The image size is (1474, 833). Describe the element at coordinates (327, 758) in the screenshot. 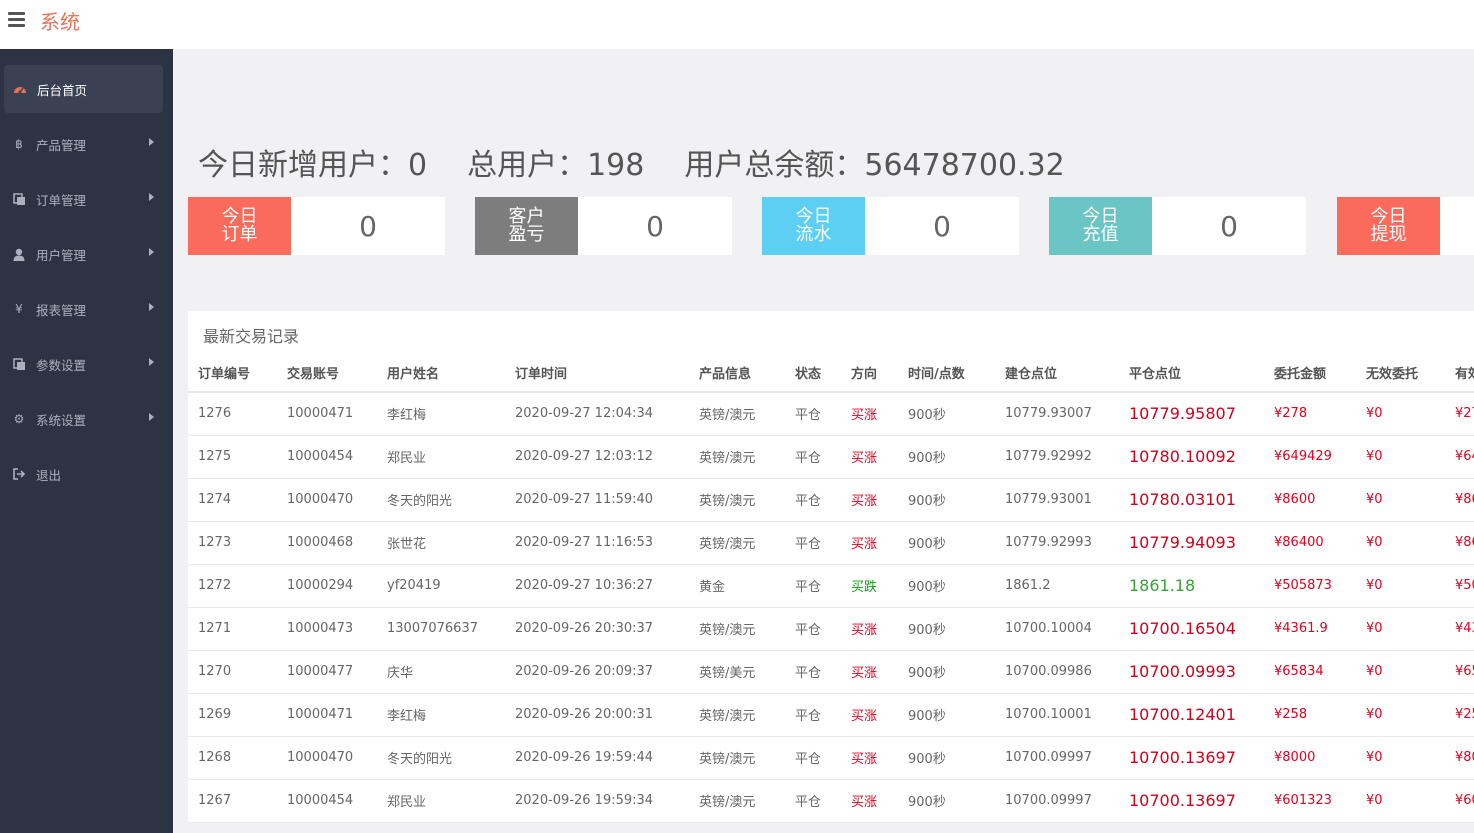

I see `table-cell: 10000470` at that location.